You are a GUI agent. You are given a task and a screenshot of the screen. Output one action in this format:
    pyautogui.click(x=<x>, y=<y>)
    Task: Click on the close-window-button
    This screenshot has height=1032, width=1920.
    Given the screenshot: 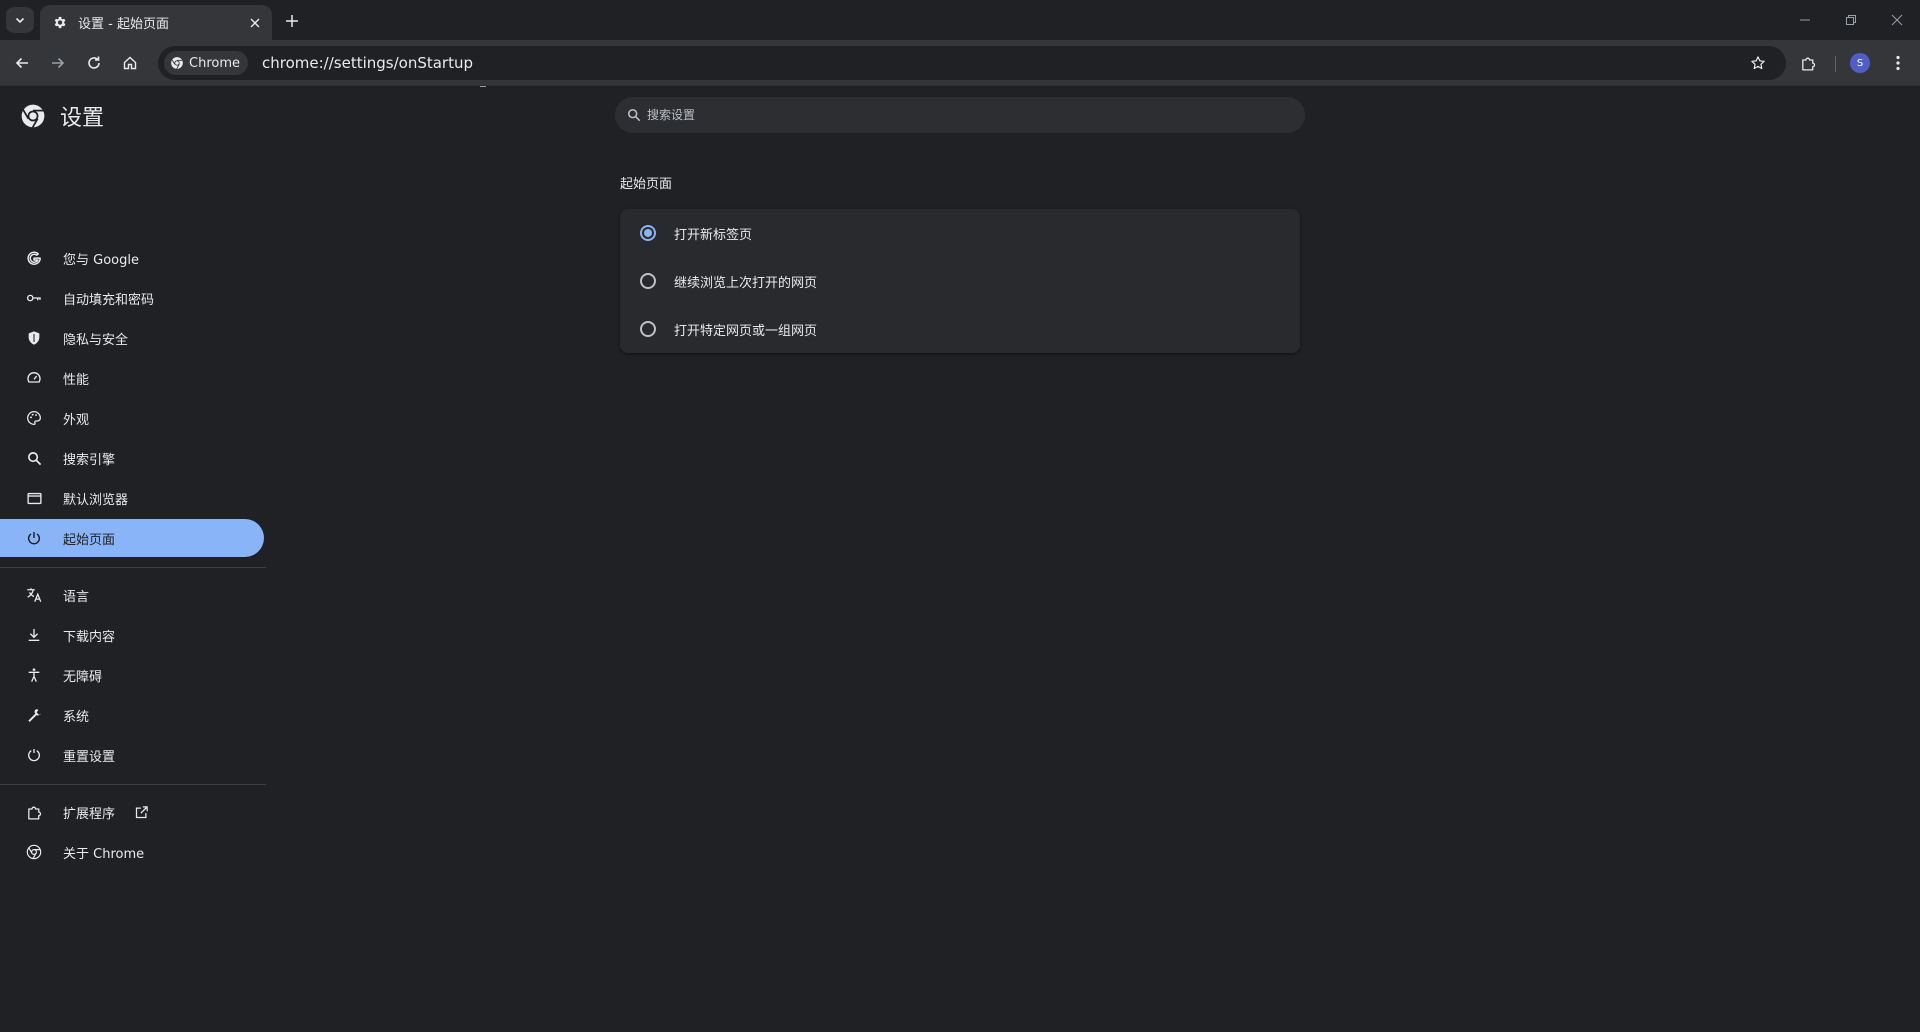 What is the action you would take?
    pyautogui.click(x=1897, y=20)
    